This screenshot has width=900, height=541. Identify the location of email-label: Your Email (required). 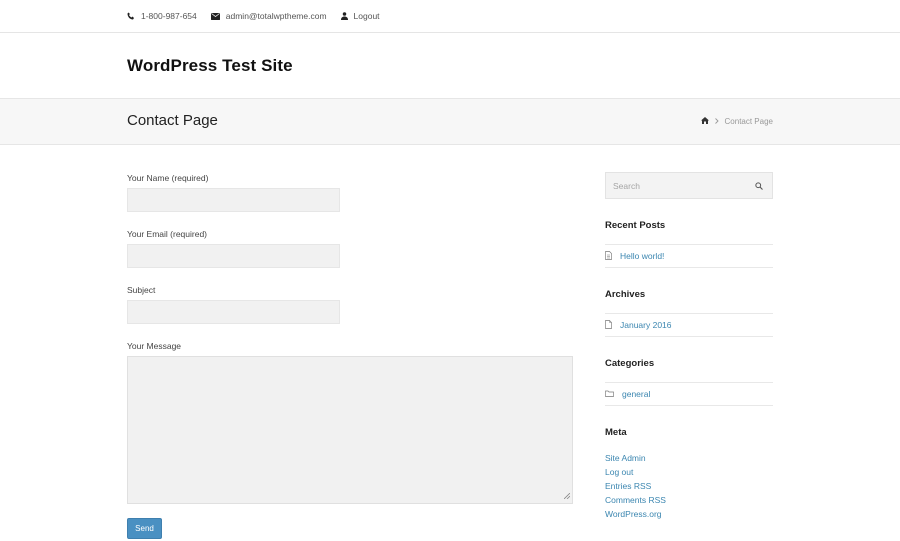
(167, 234).